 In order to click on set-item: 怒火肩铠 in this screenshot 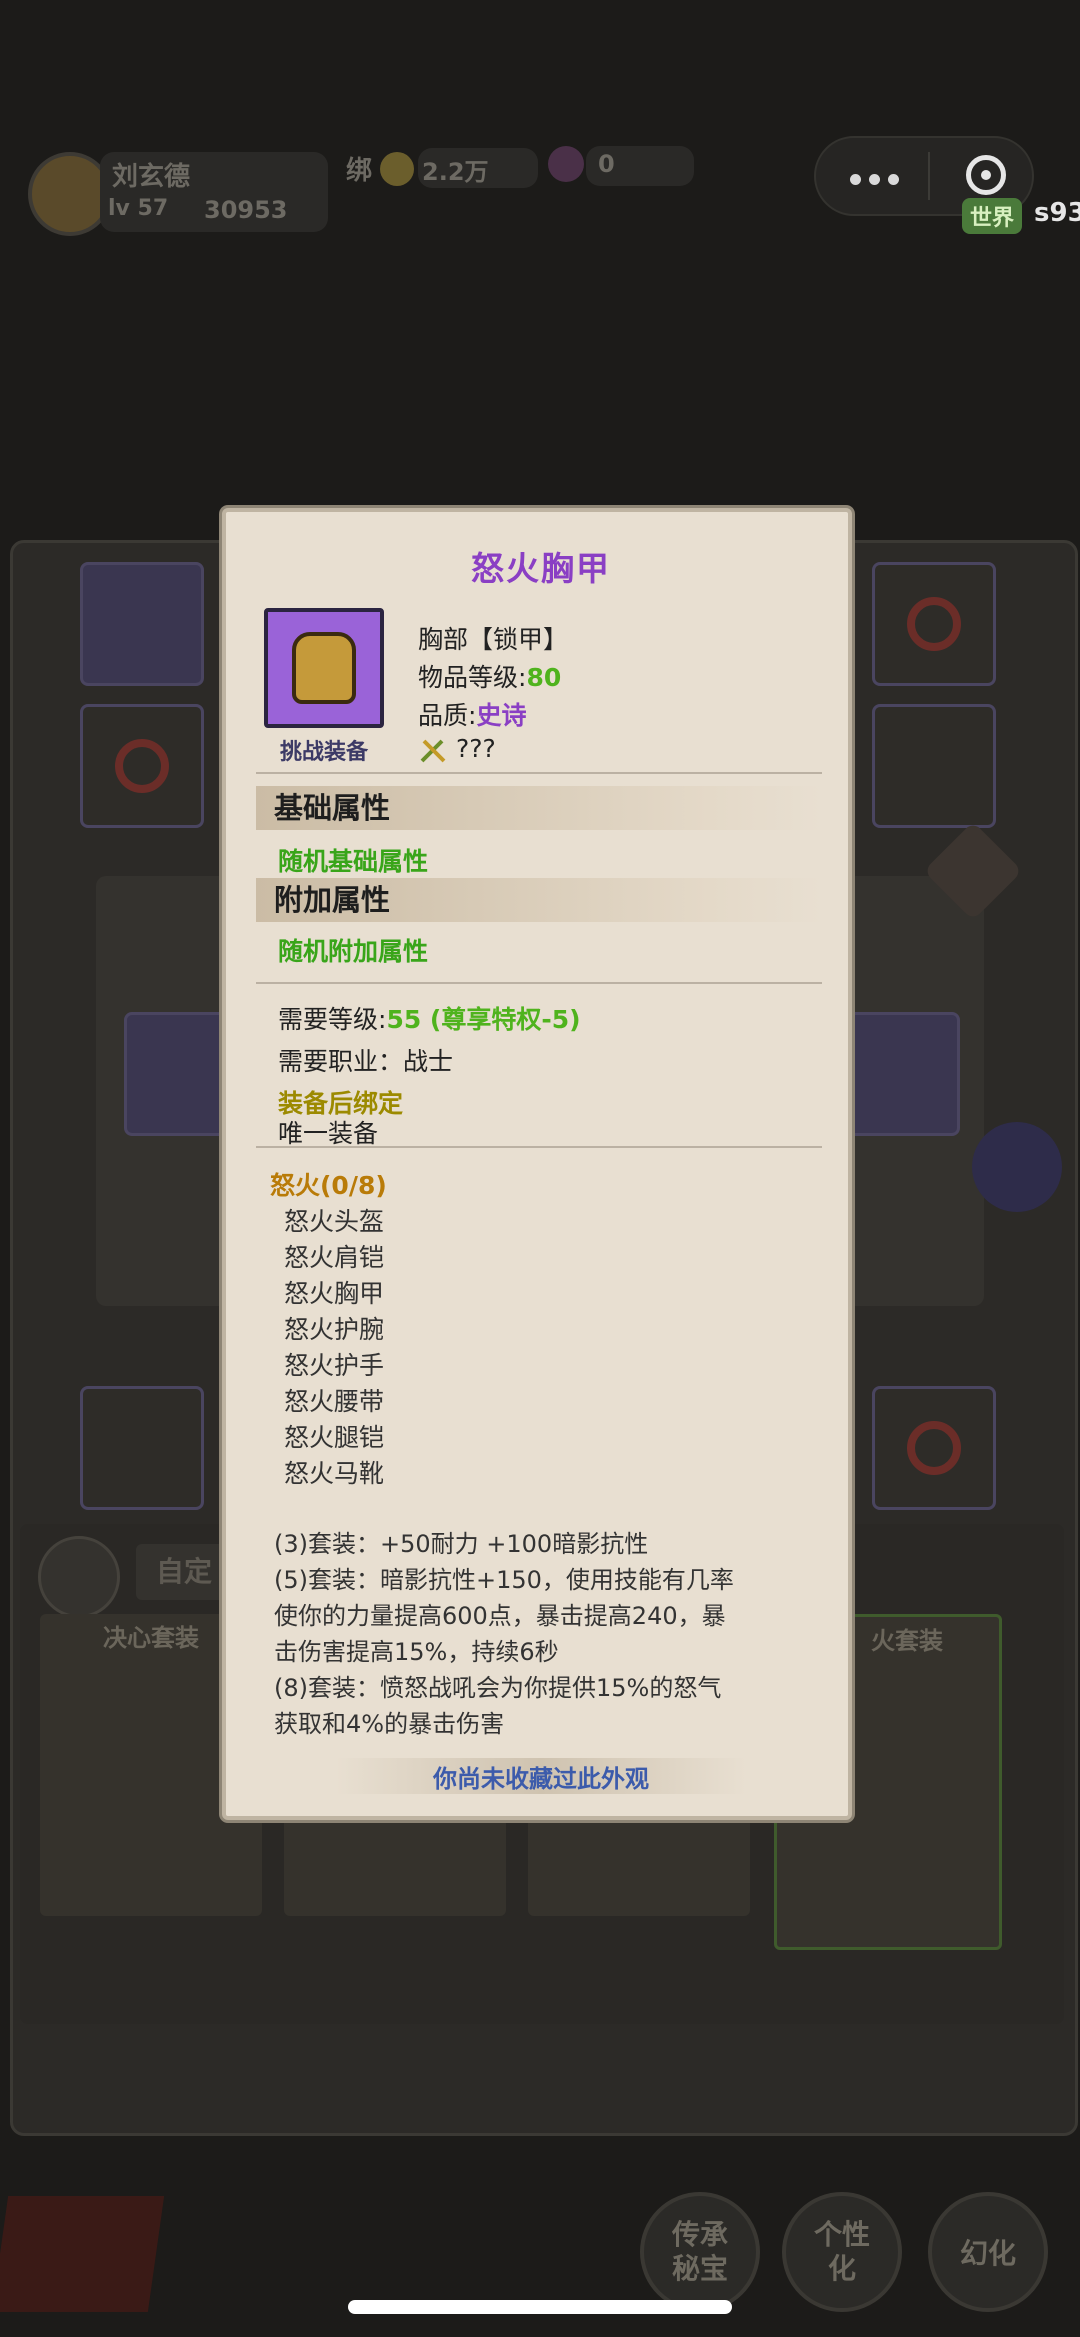, I will do `click(334, 1257)`.